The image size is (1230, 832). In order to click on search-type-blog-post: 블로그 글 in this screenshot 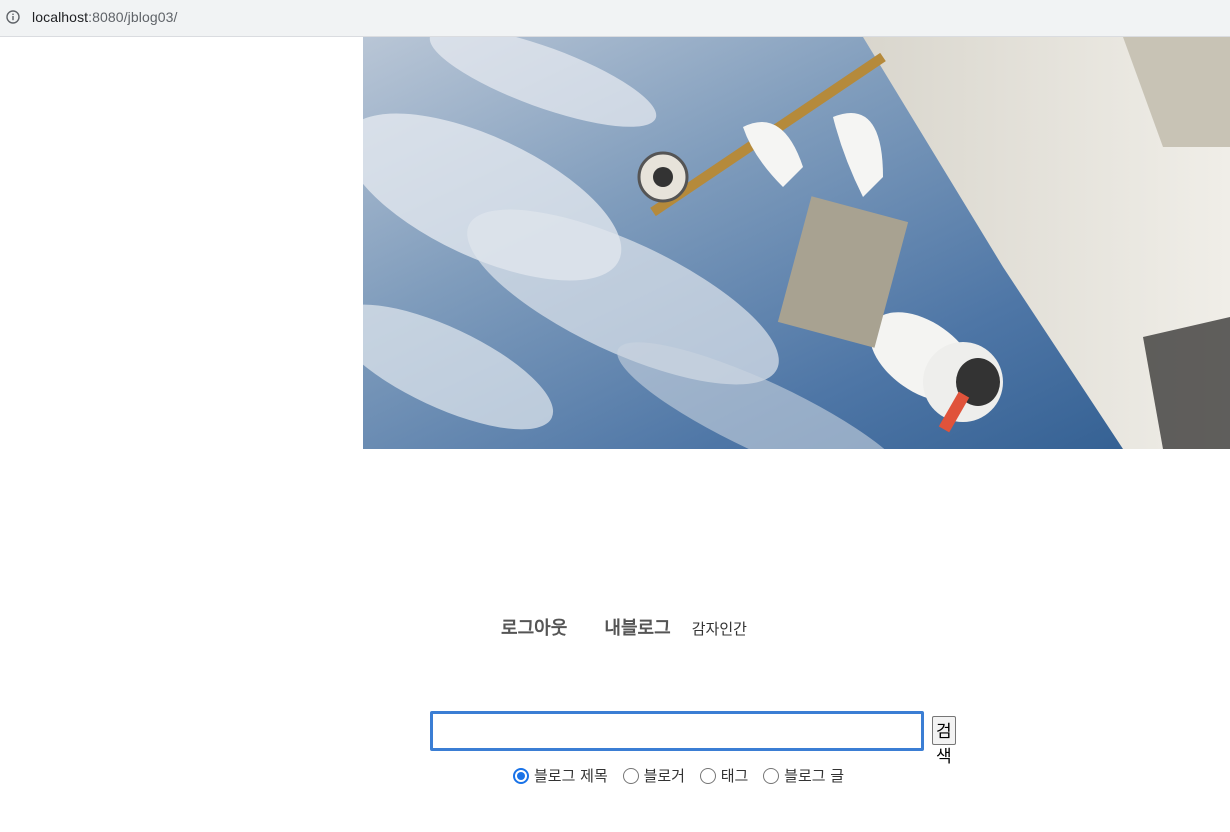, I will do `click(803, 775)`.